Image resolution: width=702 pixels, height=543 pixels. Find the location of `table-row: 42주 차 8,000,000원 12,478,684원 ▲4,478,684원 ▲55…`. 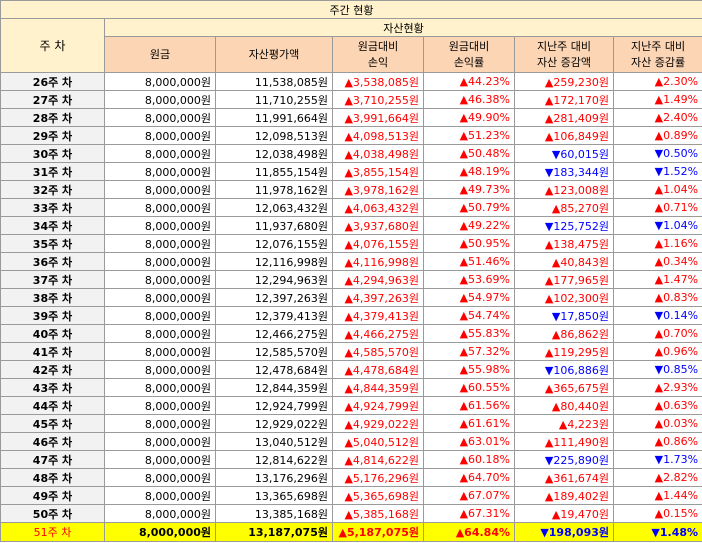

table-row: 42주 차 8,000,000원 12,478,684원 ▲4,478,684원 ▲55… is located at coordinates (351, 369).